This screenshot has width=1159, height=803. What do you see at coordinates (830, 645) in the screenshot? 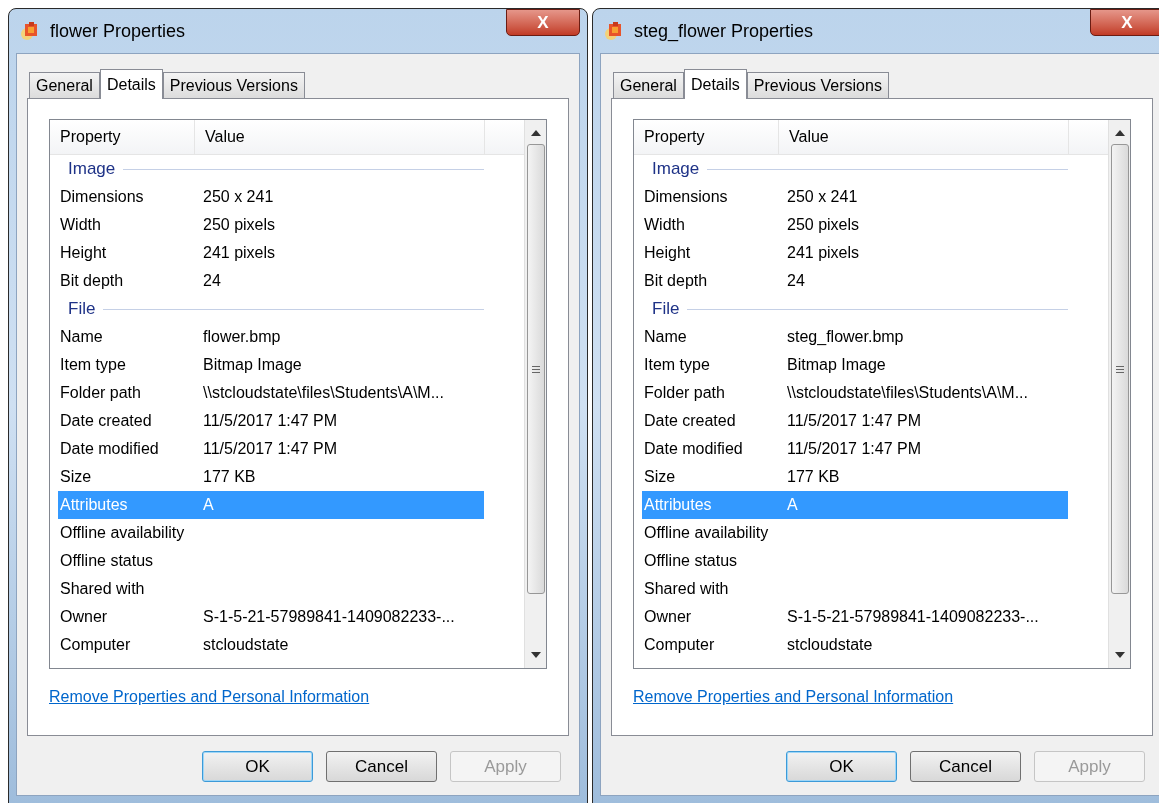
I see `property-value: stcloudstate` at bounding box center [830, 645].